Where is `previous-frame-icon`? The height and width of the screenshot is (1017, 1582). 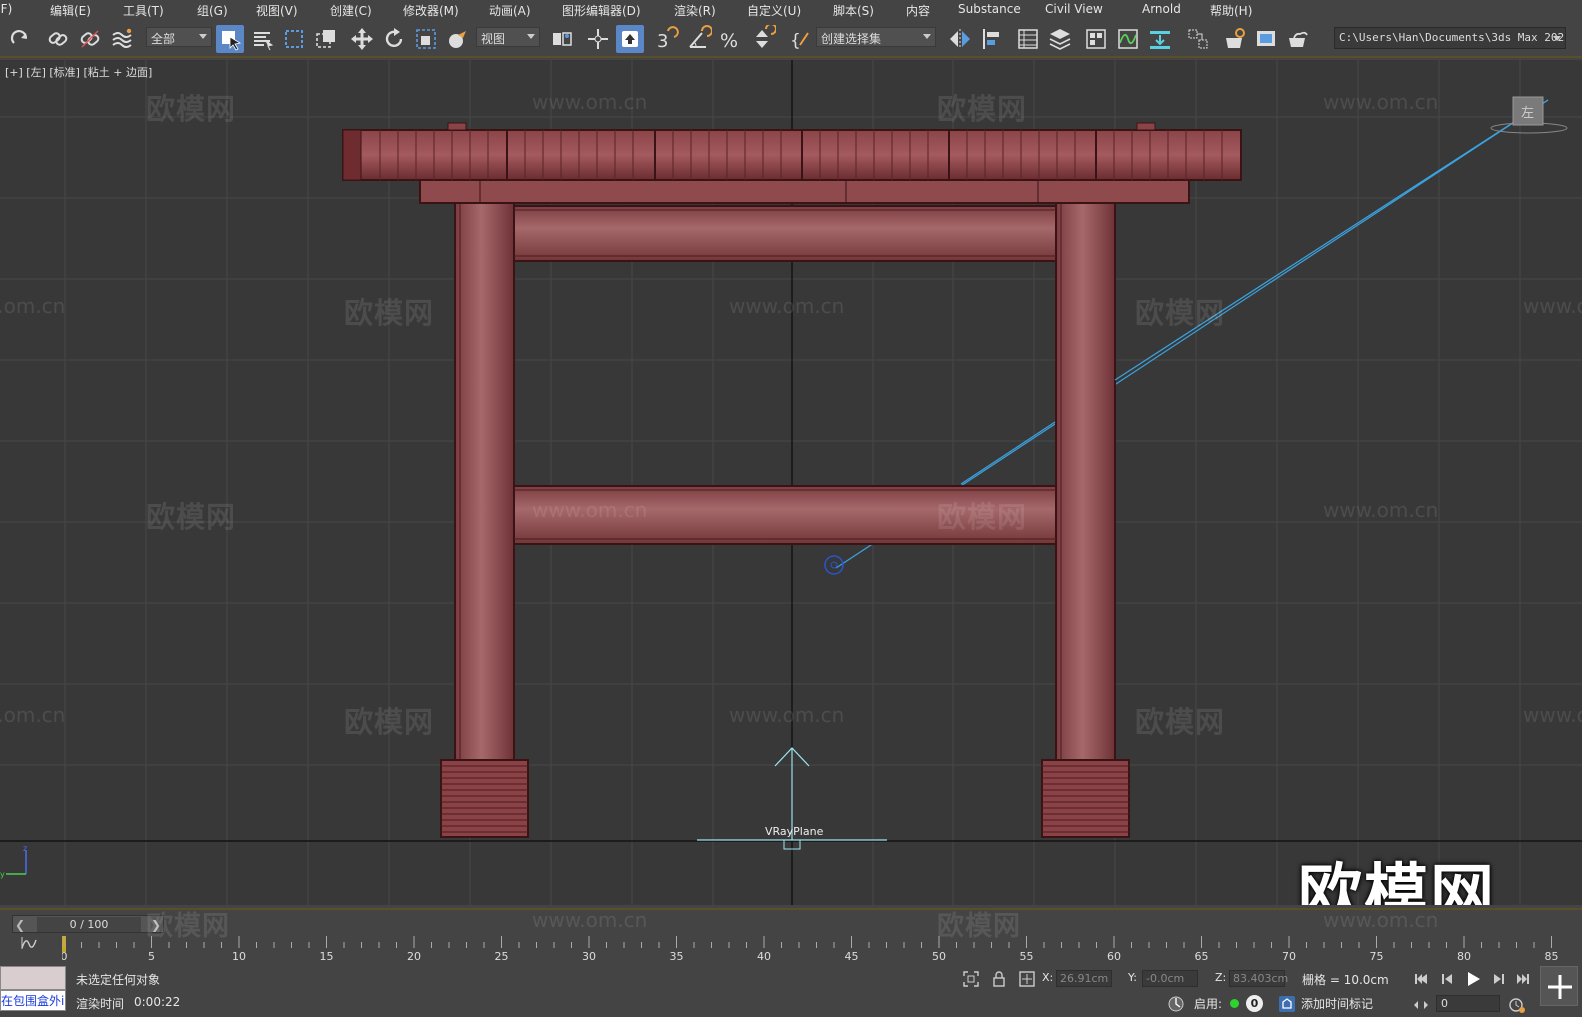
previous-frame-icon is located at coordinates (1447, 979).